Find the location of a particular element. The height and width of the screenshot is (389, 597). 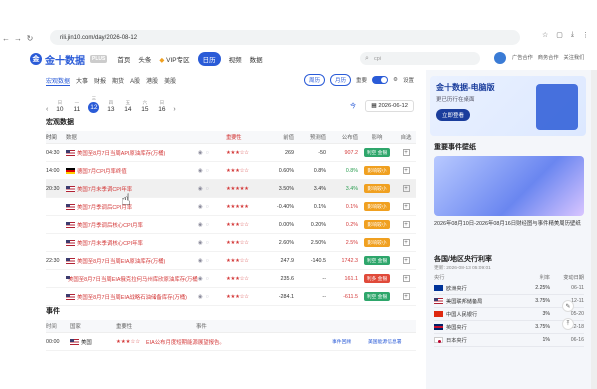

back-arrow-icon: ← is located at coordinates (6, 38).